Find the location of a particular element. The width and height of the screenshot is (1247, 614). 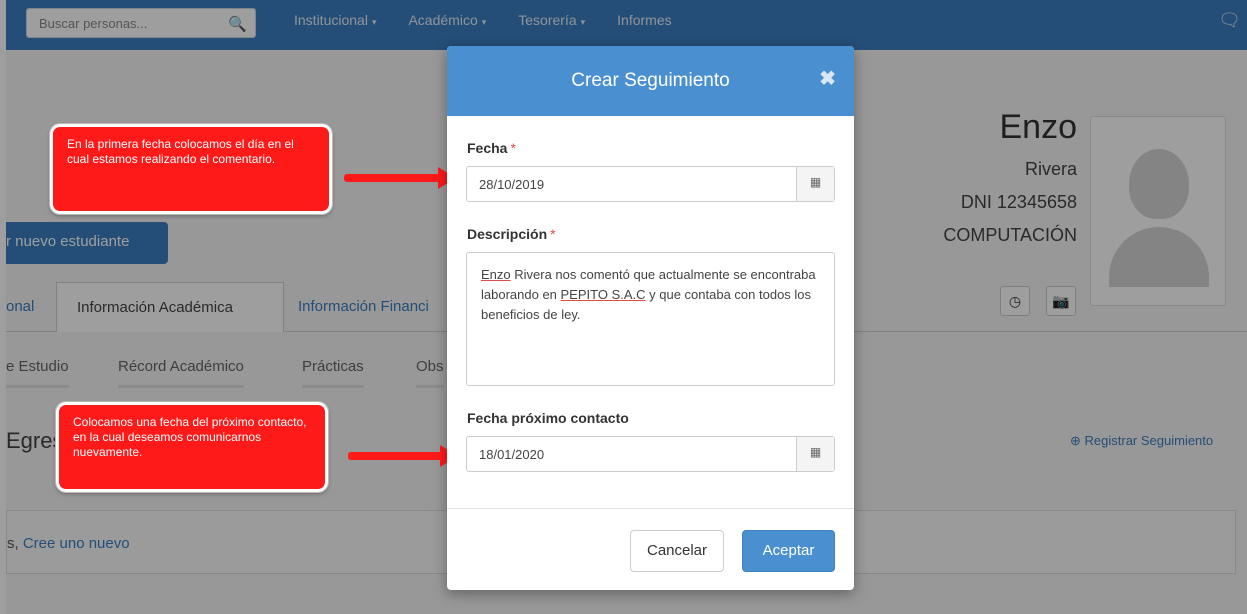

proximo-contacto-field: ▦ is located at coordinates (650, 454).